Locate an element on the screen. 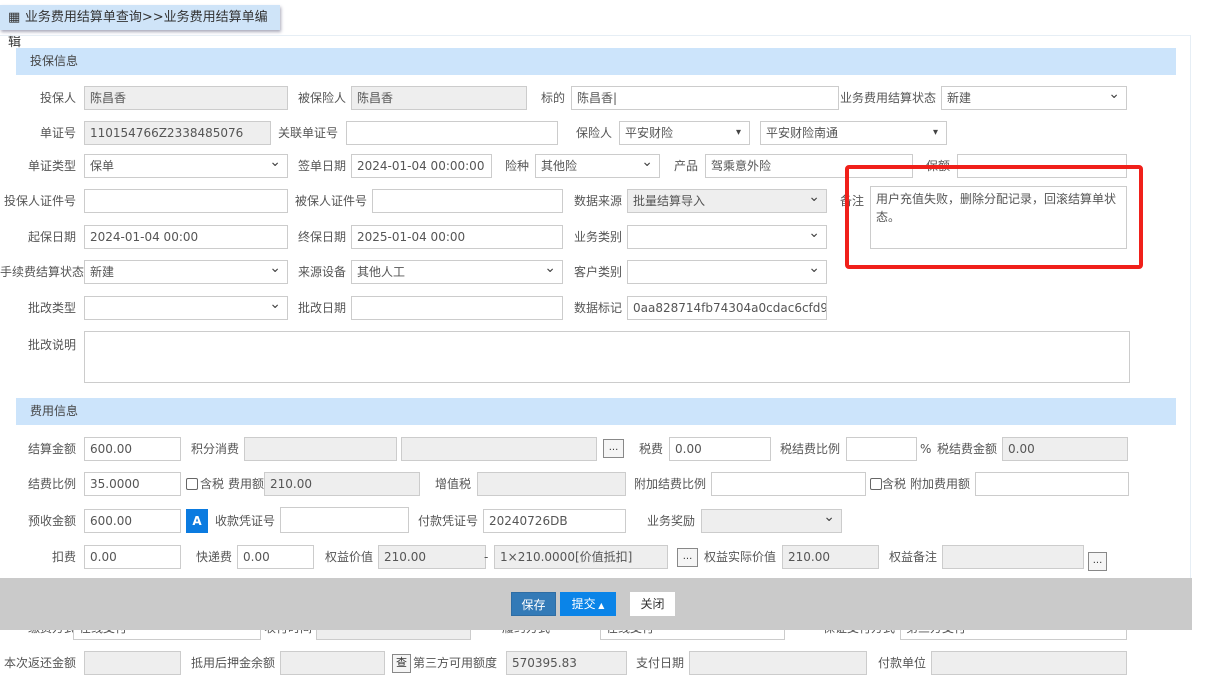  risk-select: 其他险 is located at coordinates (597, 166).